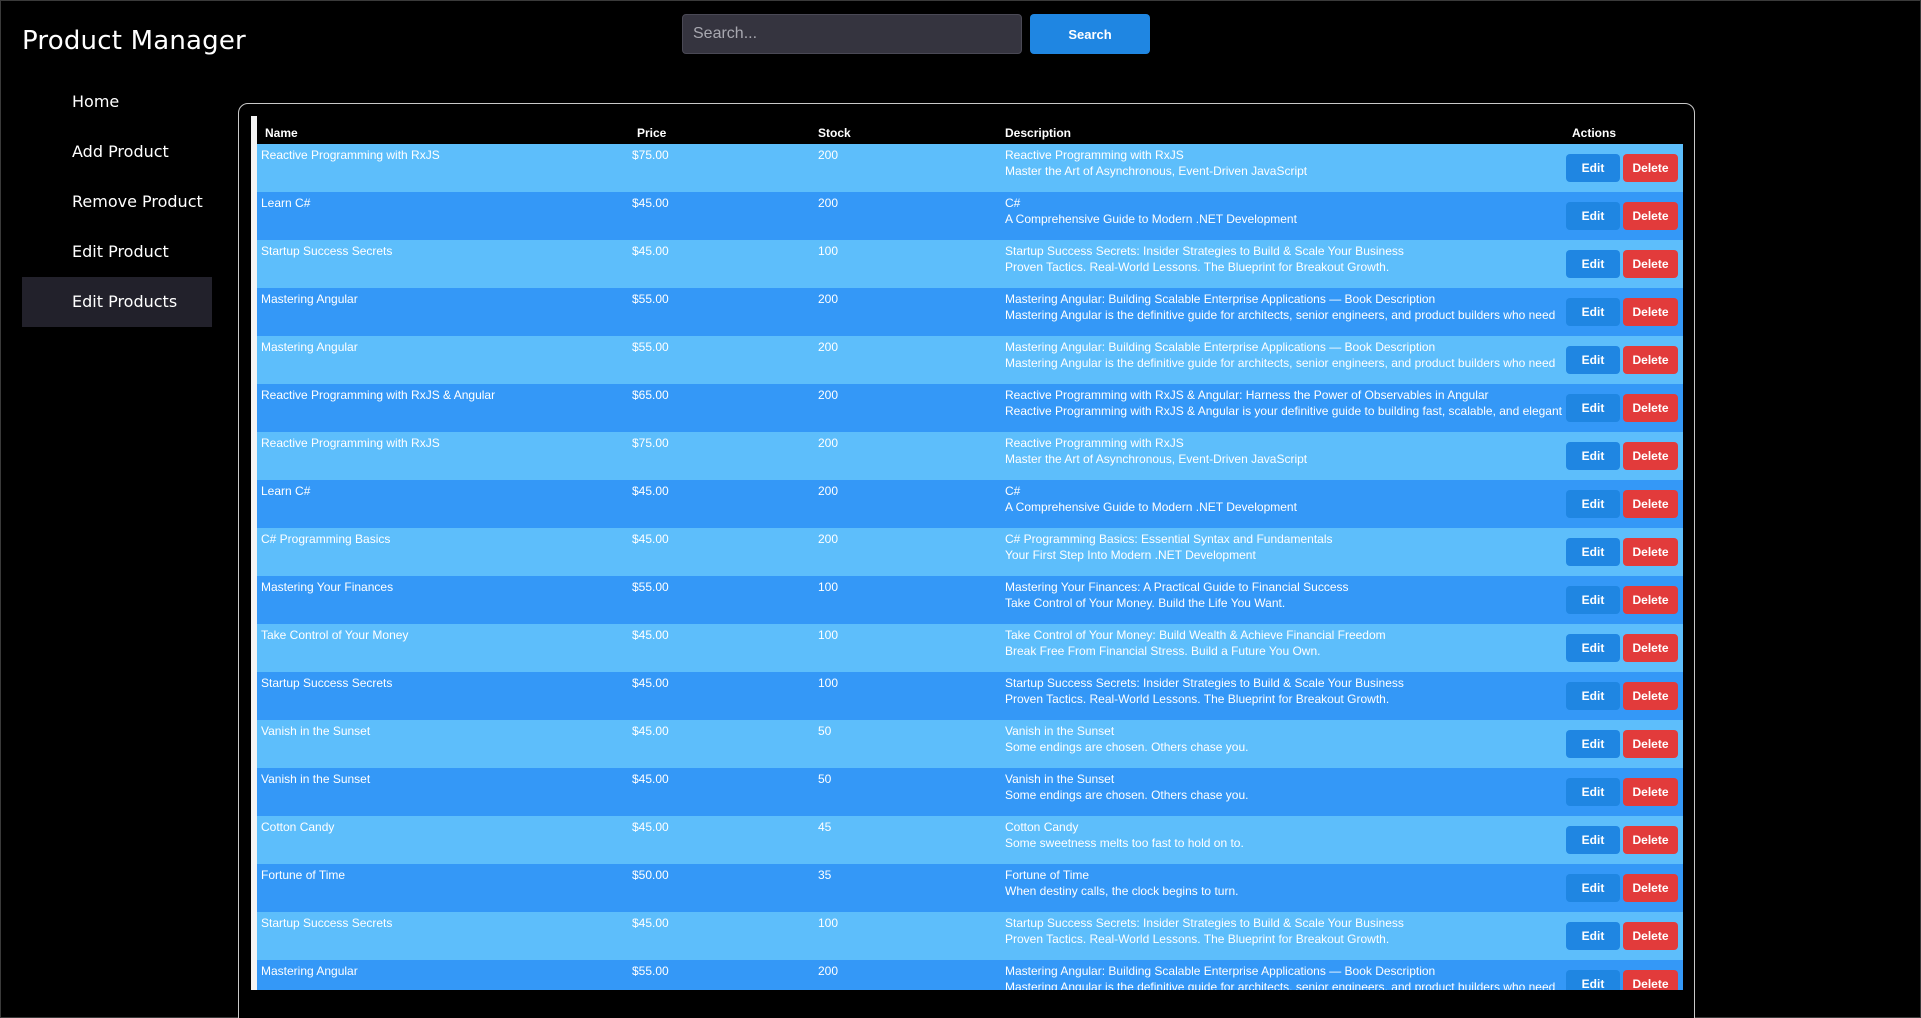  What do you see at coordinates (309, 299) in the screenshot?
I see `cell-name: Mastering Angular` at bounding box center [309, 299].